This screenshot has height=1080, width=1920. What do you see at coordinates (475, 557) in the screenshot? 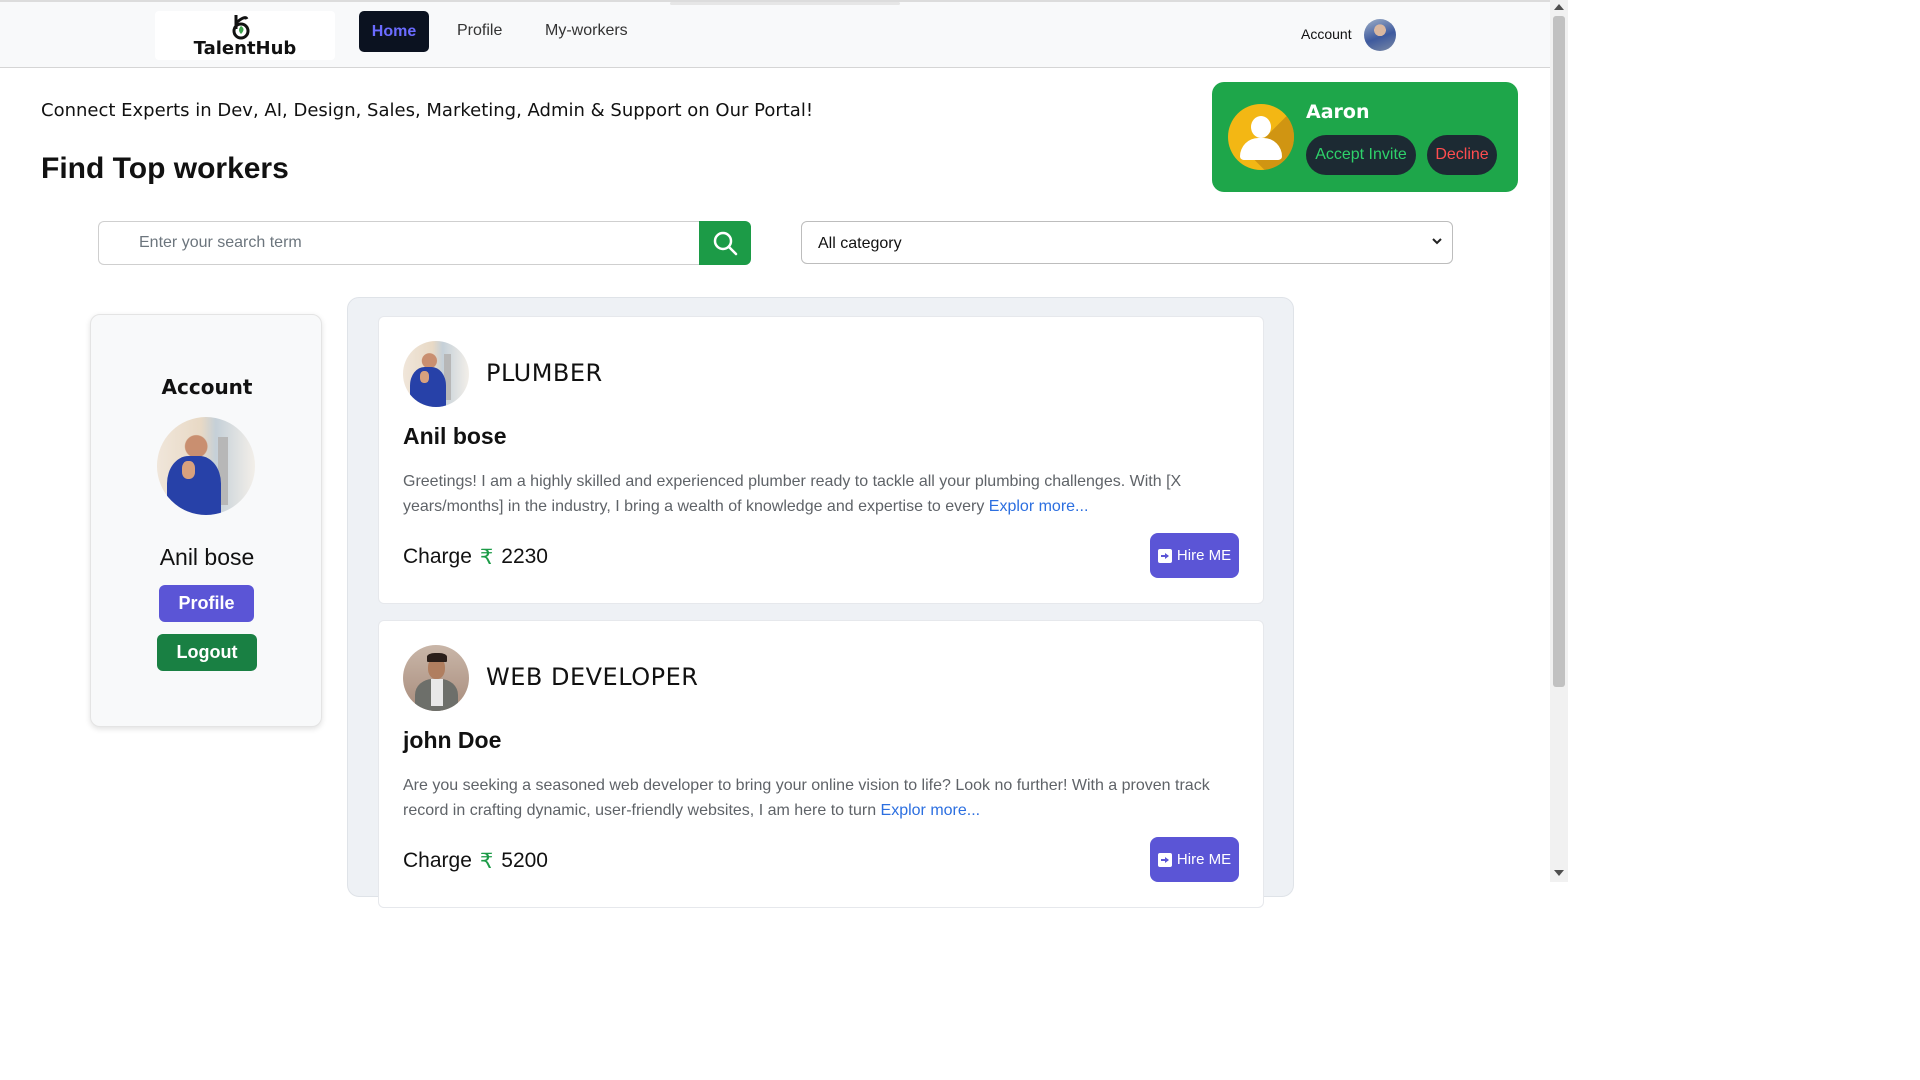
I see `worker-charge: Charge ₹ 2230` at bounding box center [475, 557].